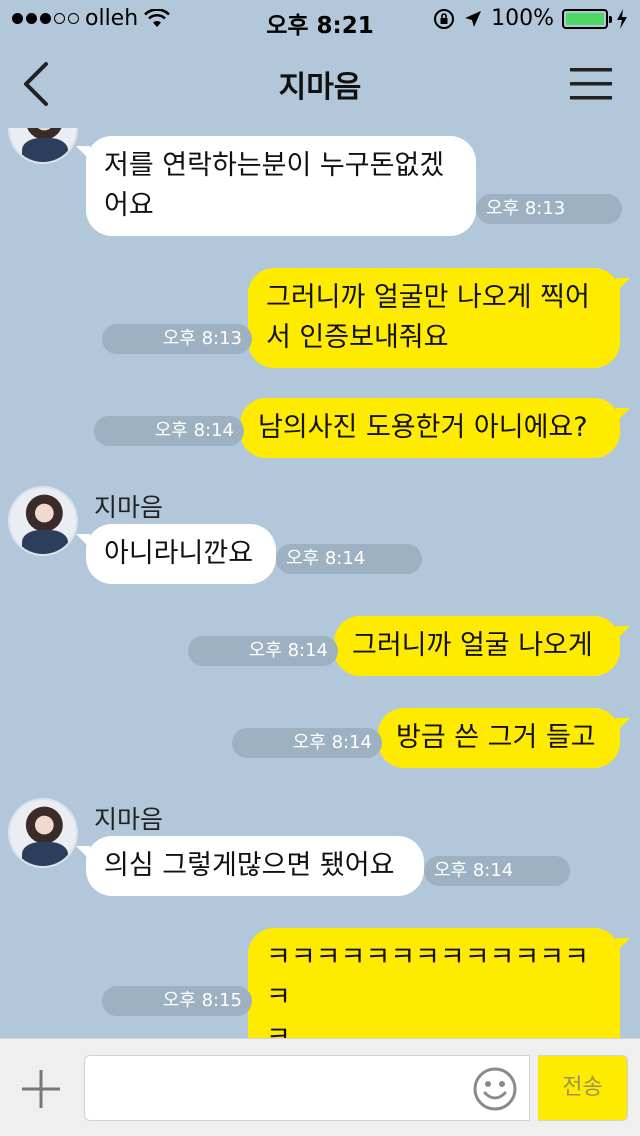 This screenshot has width=640, height=1136. I want to click on battery-percent: 100%, so click(522, 18).